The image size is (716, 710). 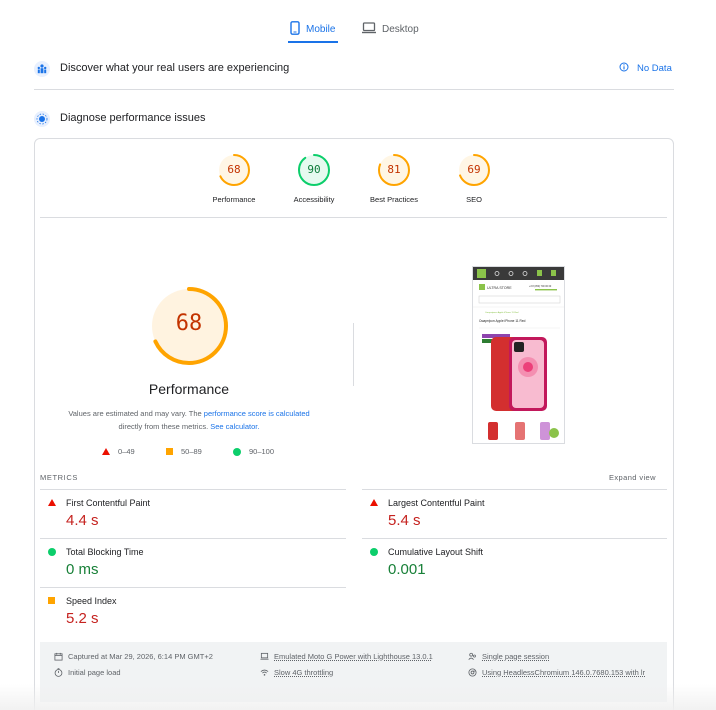 I want to click on tab-desktop: Desktop, so click(x=390, y=29).